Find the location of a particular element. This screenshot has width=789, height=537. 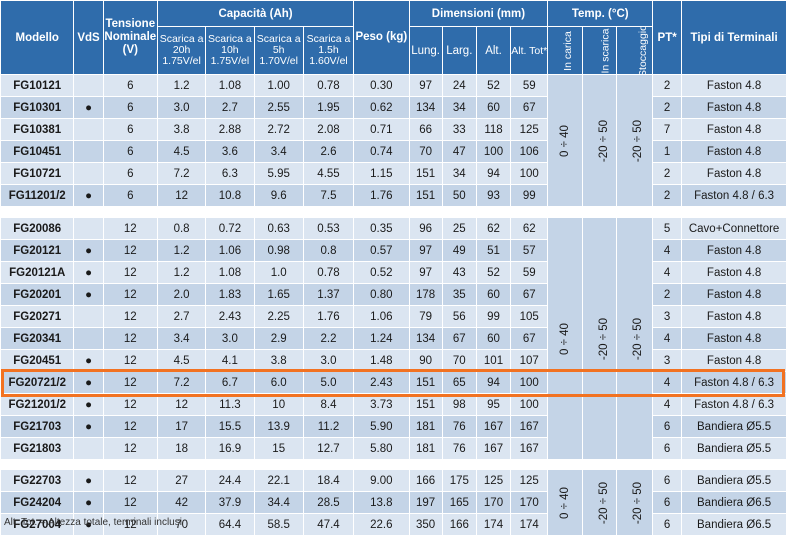

vds-cell is located at coordinates (88, 228).